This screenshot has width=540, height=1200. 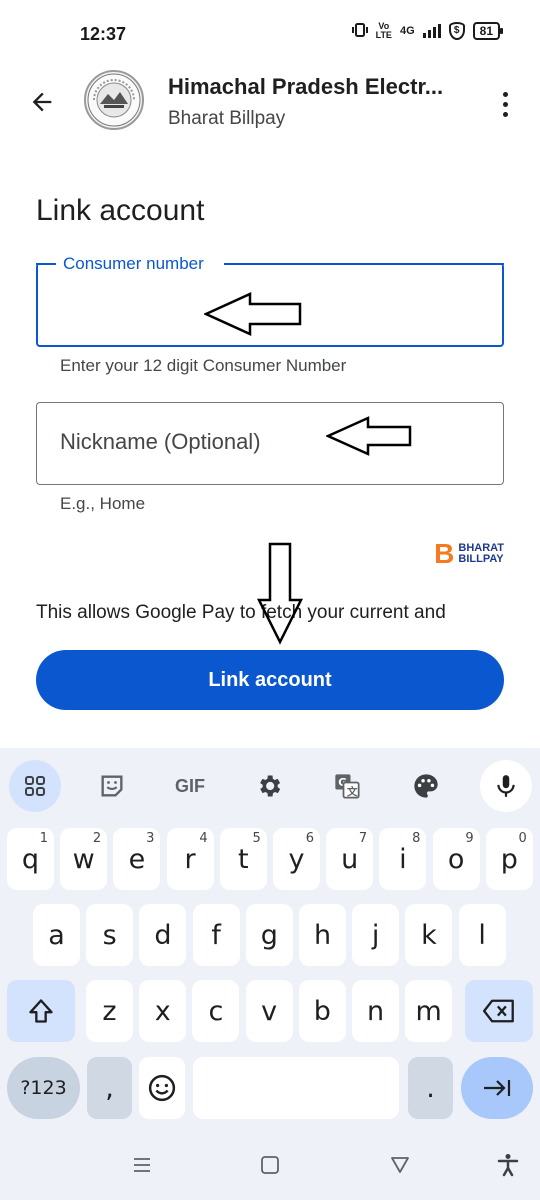 What do you see at coordinates (430, 1088) in the screenshot?
I see `period-key: .` at bounding box center [430, 1088].